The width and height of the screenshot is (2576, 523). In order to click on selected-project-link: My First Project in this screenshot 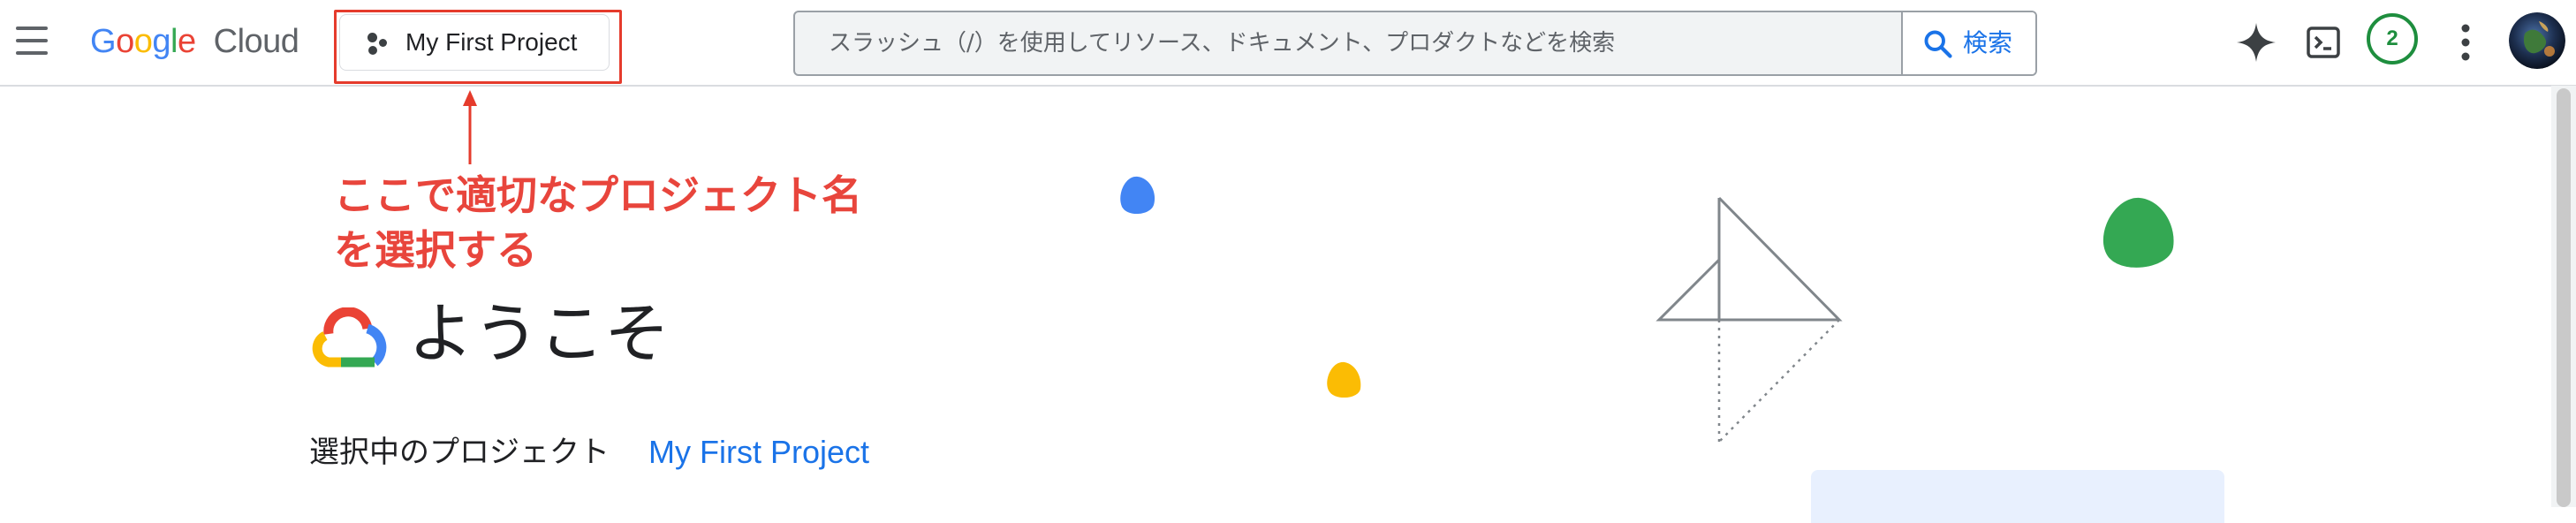, I will do `click(759, 452)`.